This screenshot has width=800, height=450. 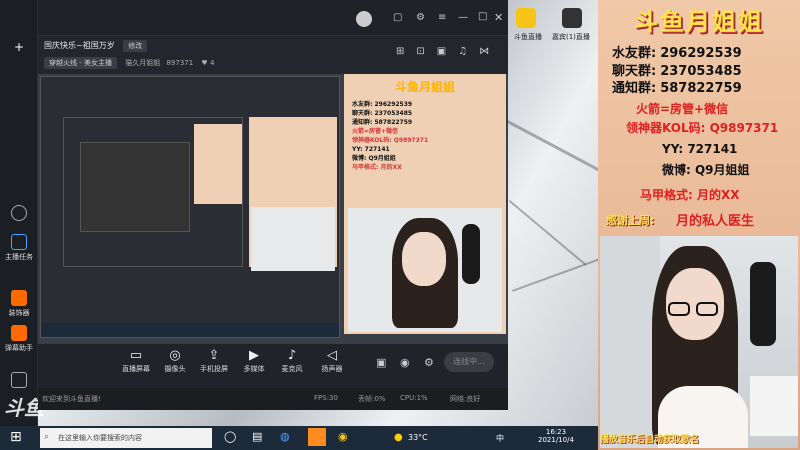 What do you see at coordinates (679, 309) in the screenshot?
I see `glasses-left` at bounding box center [679, 309].